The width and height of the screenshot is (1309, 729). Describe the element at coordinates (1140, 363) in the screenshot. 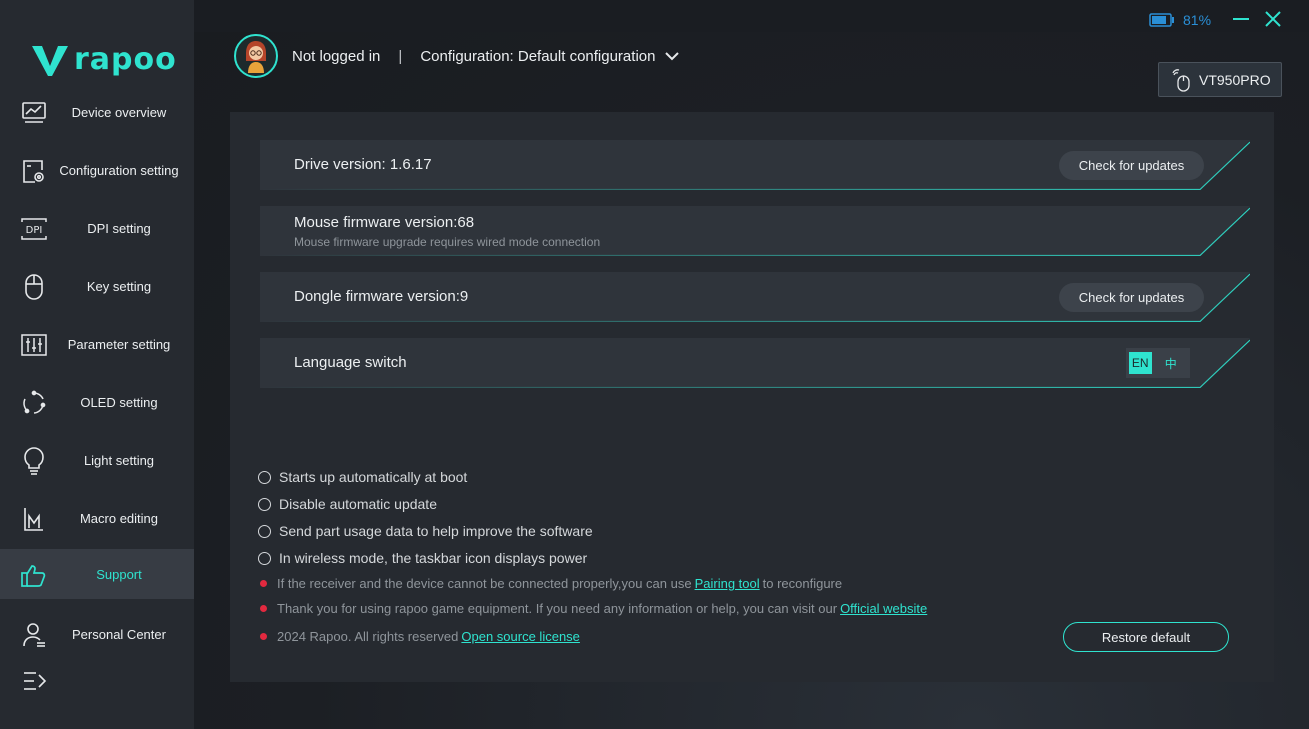

I see `lang-en-button: EN` at that location.